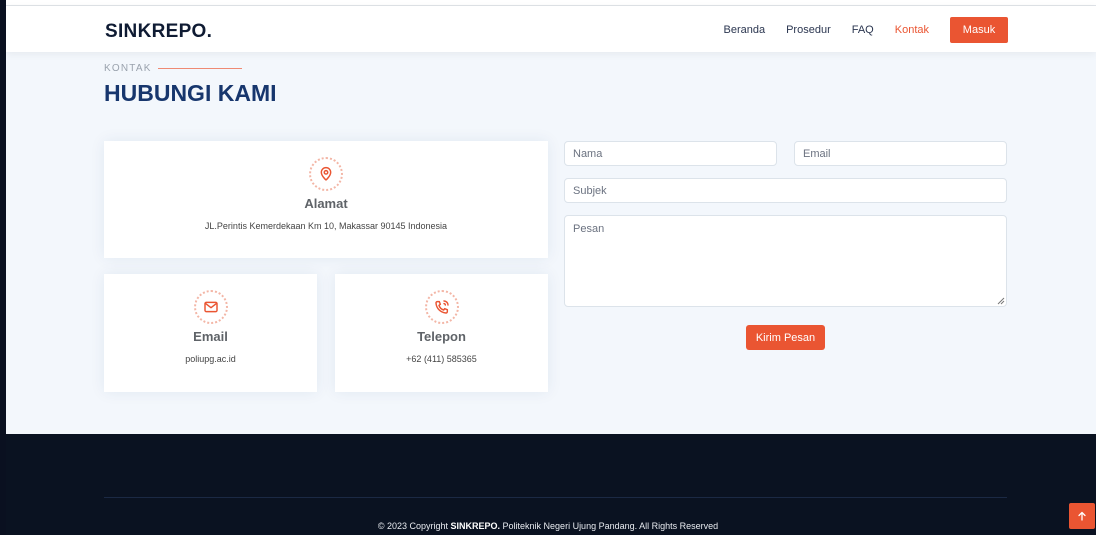 Image resolution: width=1096 pixels, height=535 pixels. Describe the element at coordinates (158, 32) in the screenshot. I see `site-logo: SINKREPO.` at that location.